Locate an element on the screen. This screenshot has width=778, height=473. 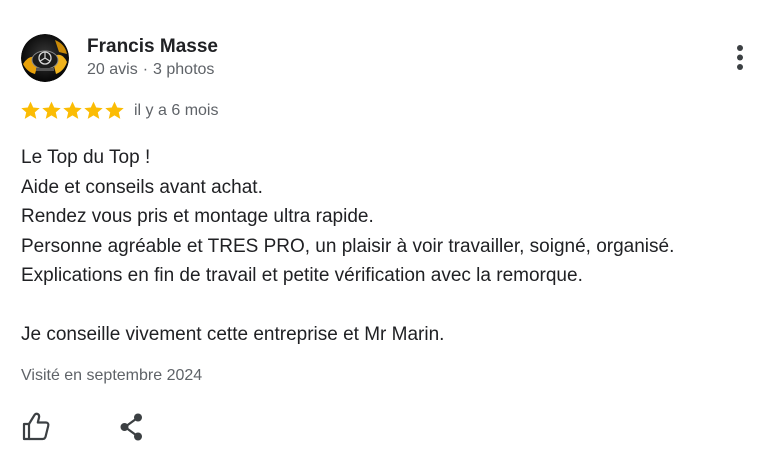
review-header: Francis Masse 20 avis · 3 photos is located at coordinates (119, 58).